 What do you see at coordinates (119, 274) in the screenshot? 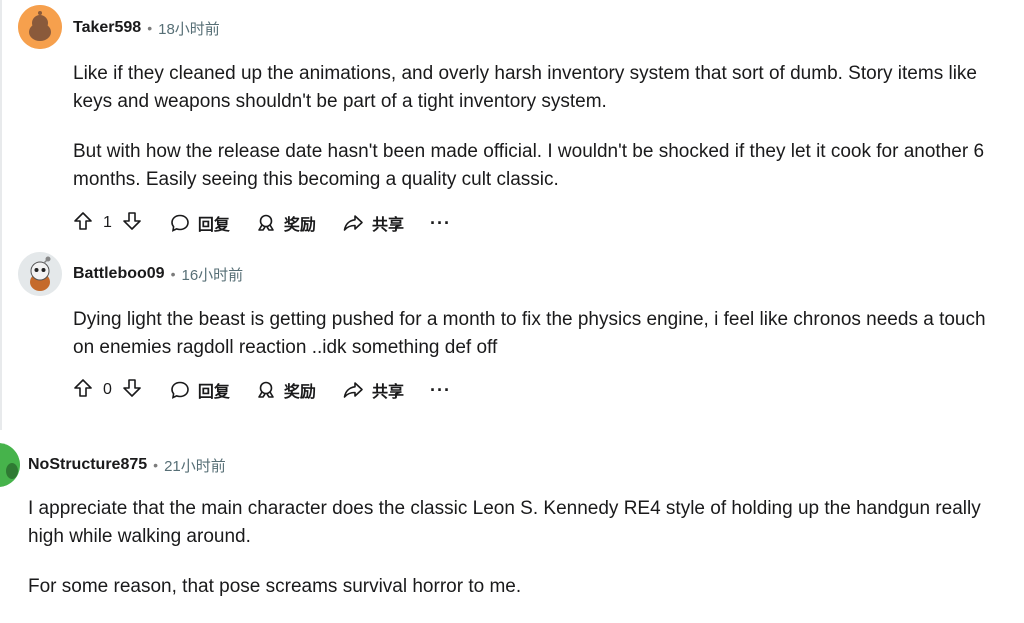
I see `username: Battleboo09` at bounding box center [119, 274].